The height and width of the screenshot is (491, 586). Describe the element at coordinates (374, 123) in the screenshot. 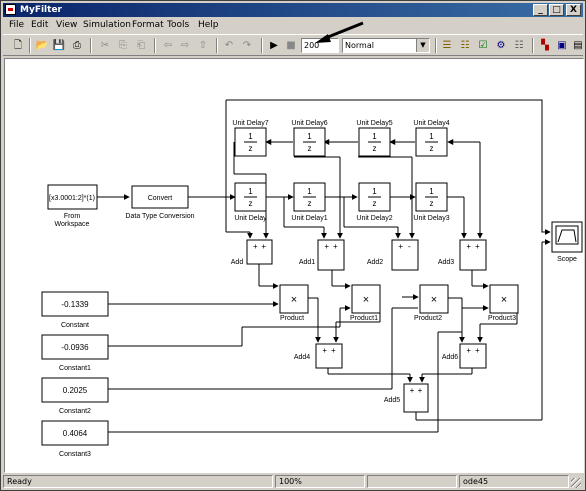

I see `unit-delay-label: Unit Delay5` at that location.